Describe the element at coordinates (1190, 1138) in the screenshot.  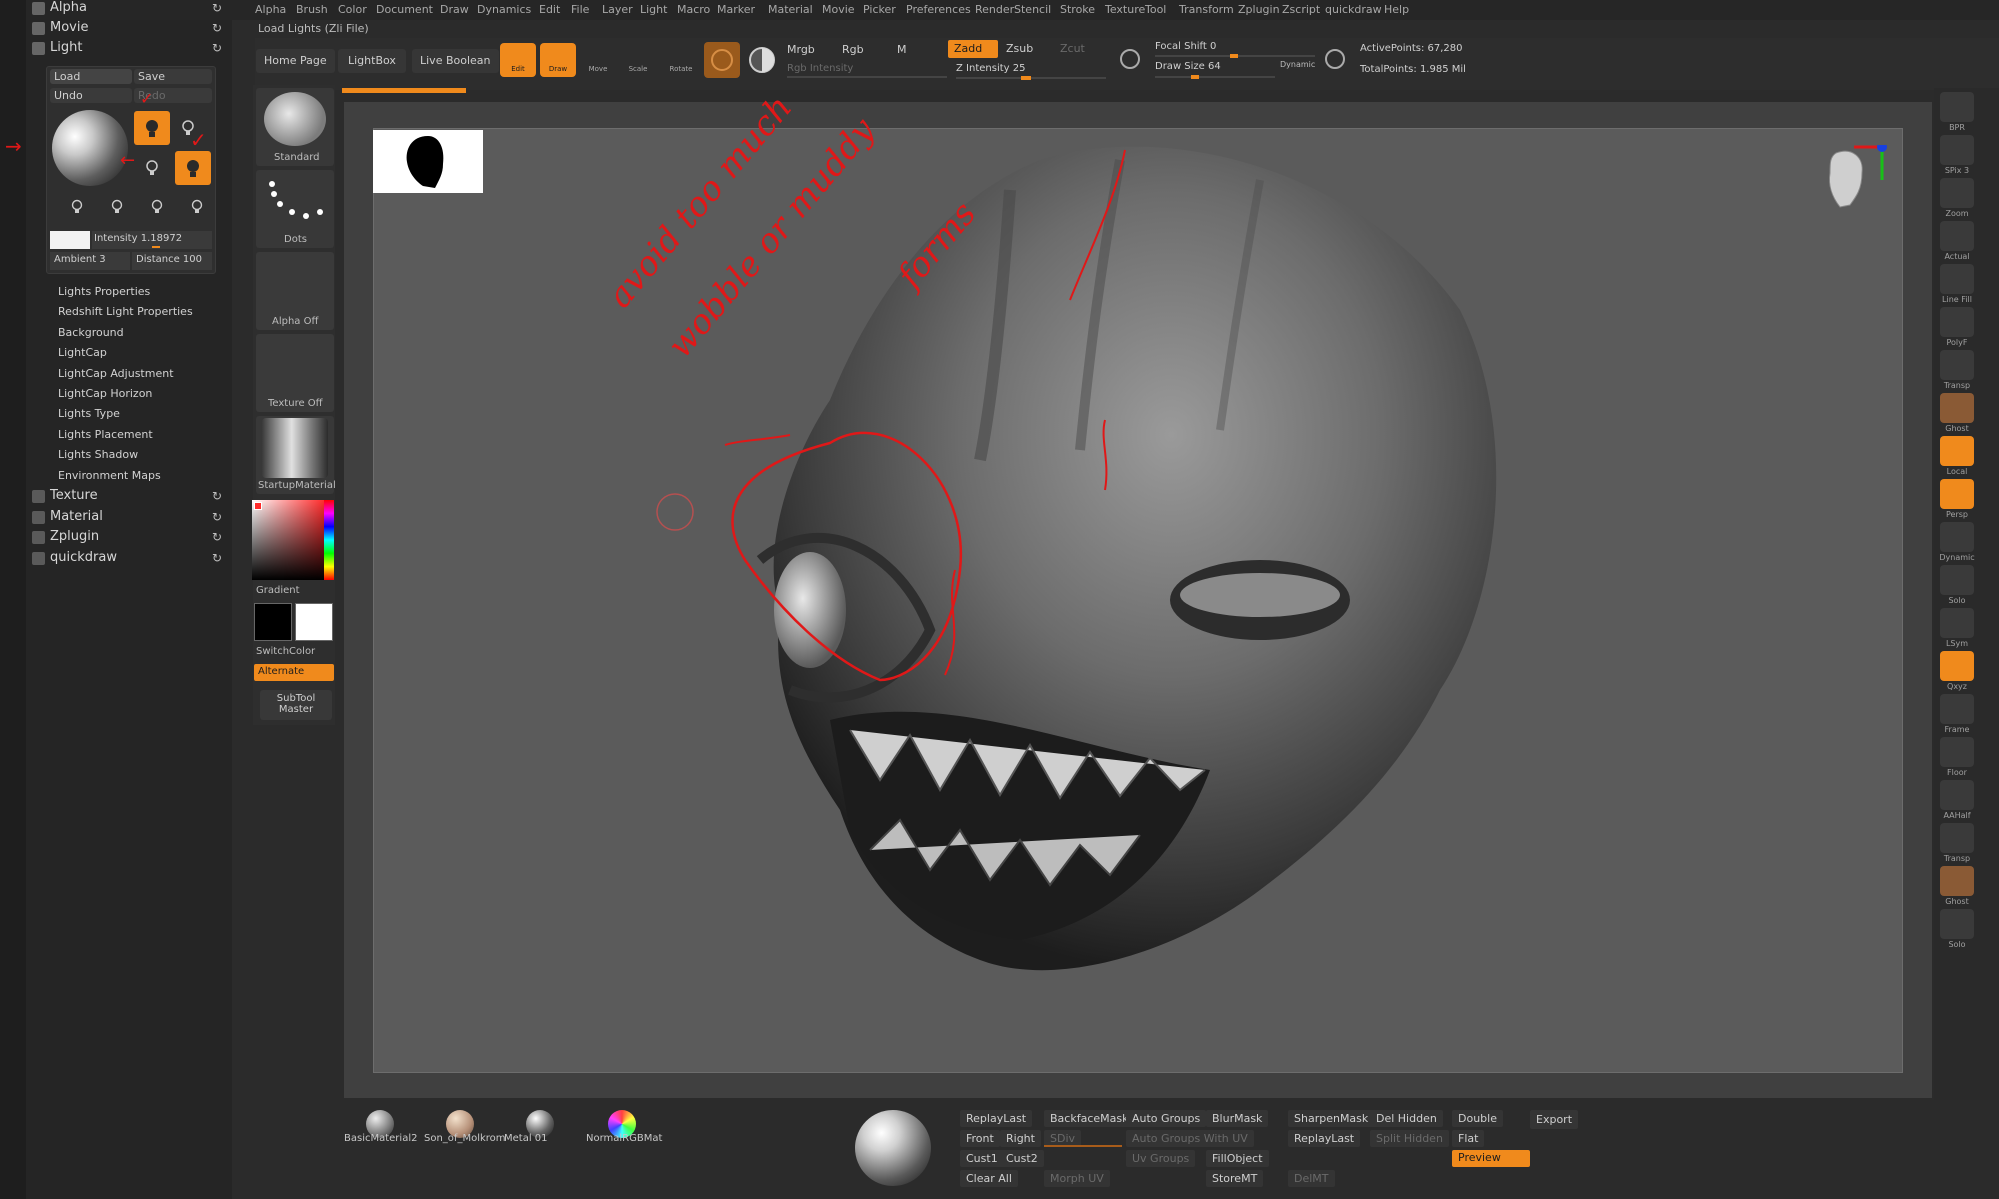
I see `bottom-auto-groups-with-uv-button: Auto Groups With UV` at that location.